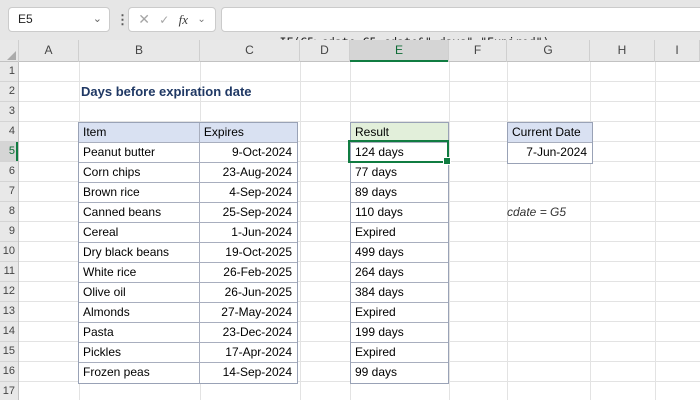 The image size is (700, 400). I want to click on table-row: 199 days, so click(399, 333).